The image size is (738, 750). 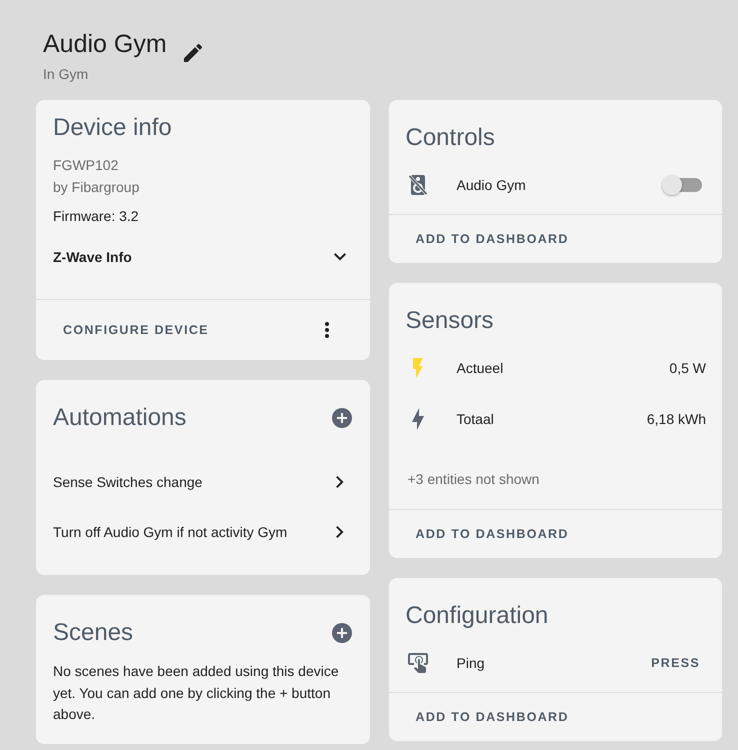 I want to click on entity-name: Ping, so click(x=471, y=662).